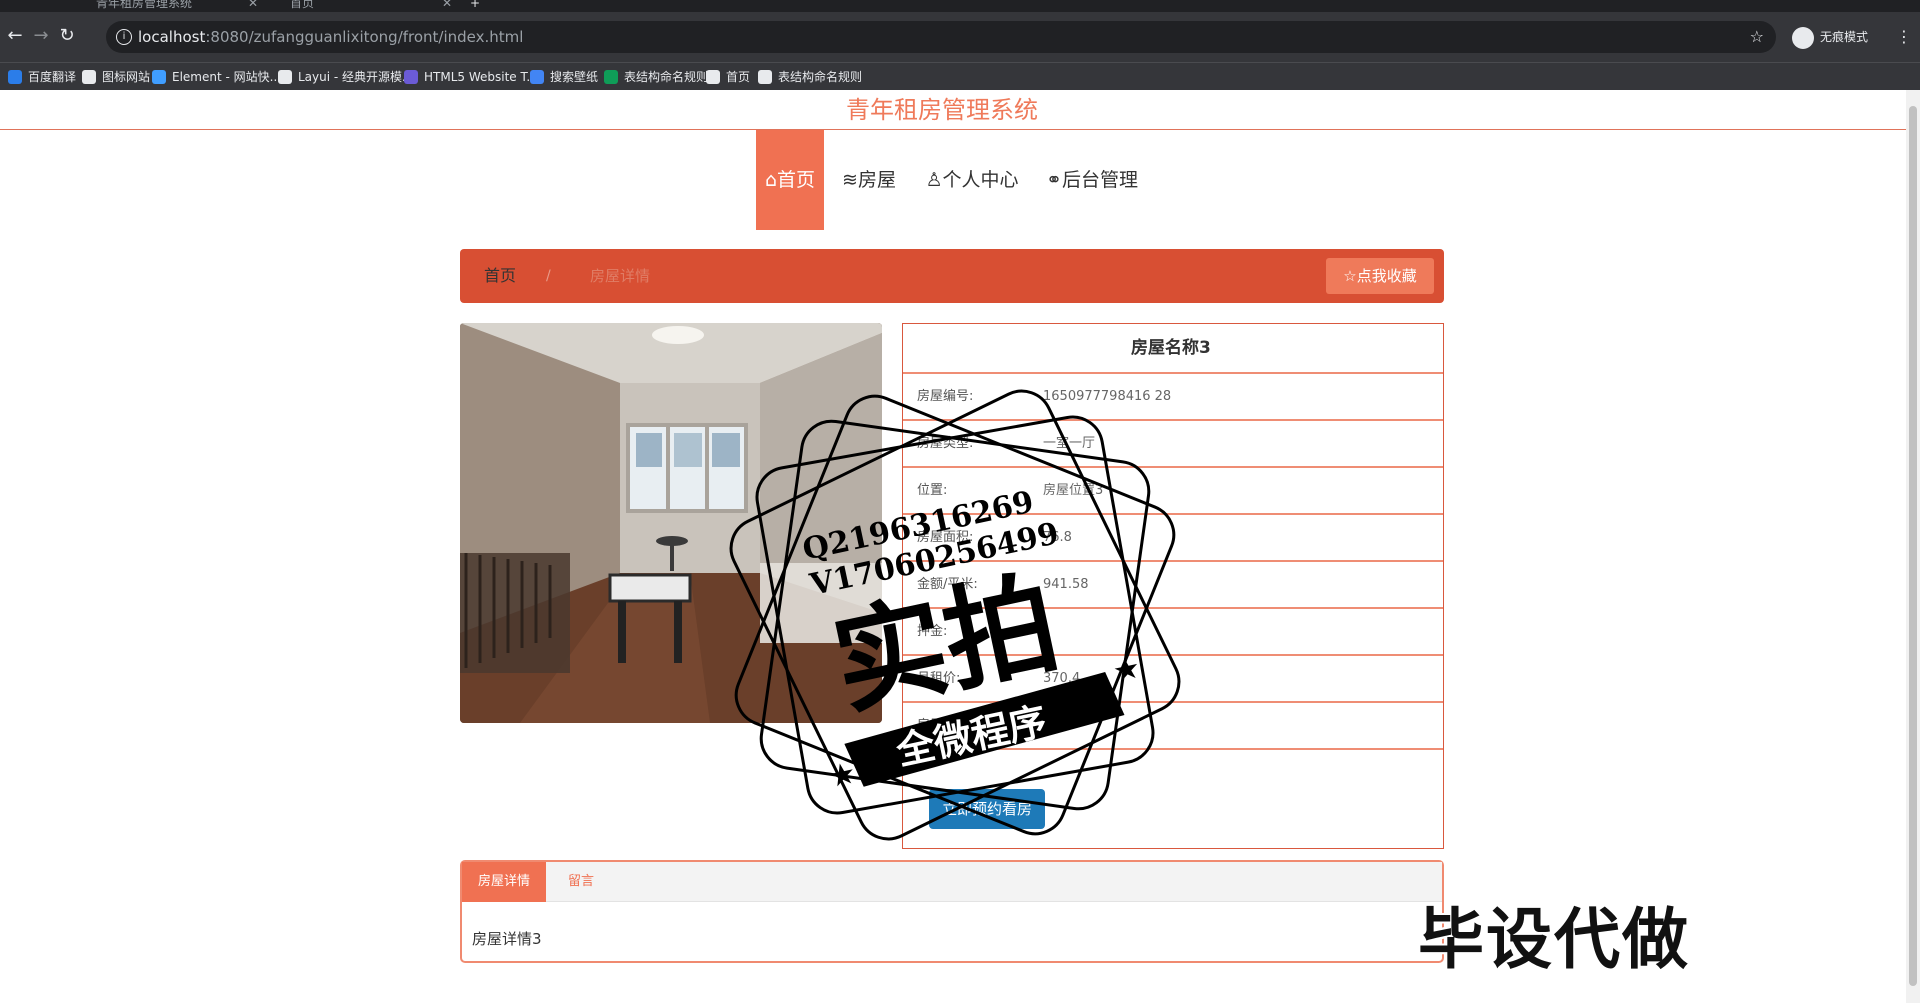  I want to click on nav-home: ⌂首页, so click(790, 180).